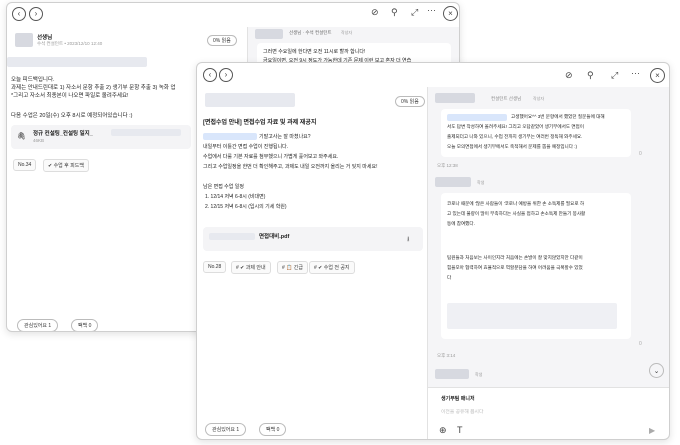  I want to click on chat-text: 출제되더고 나와 있으니, 수업 전까지 생기부는 여러번 정독해 와주세요., so click(515, 136).